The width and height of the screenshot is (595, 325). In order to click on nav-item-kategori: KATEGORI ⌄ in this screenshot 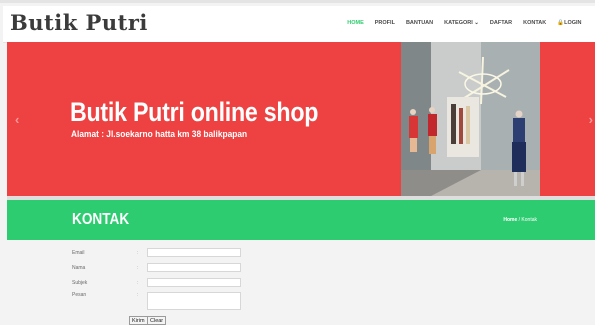, I will do `click(462, 23)`.